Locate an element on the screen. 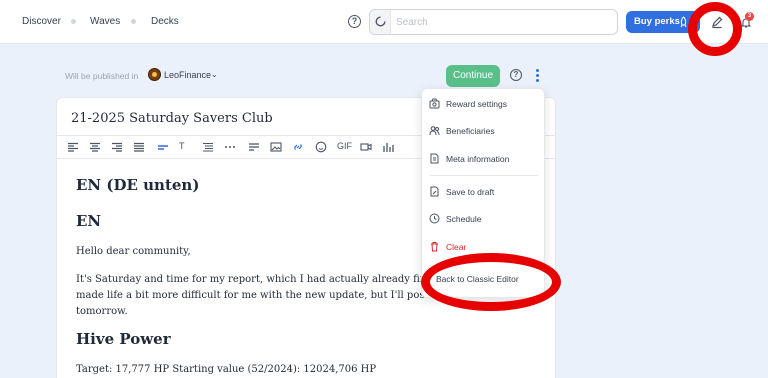 The image size is (768, 378). trash-icon is located at coordinates (434, 247).